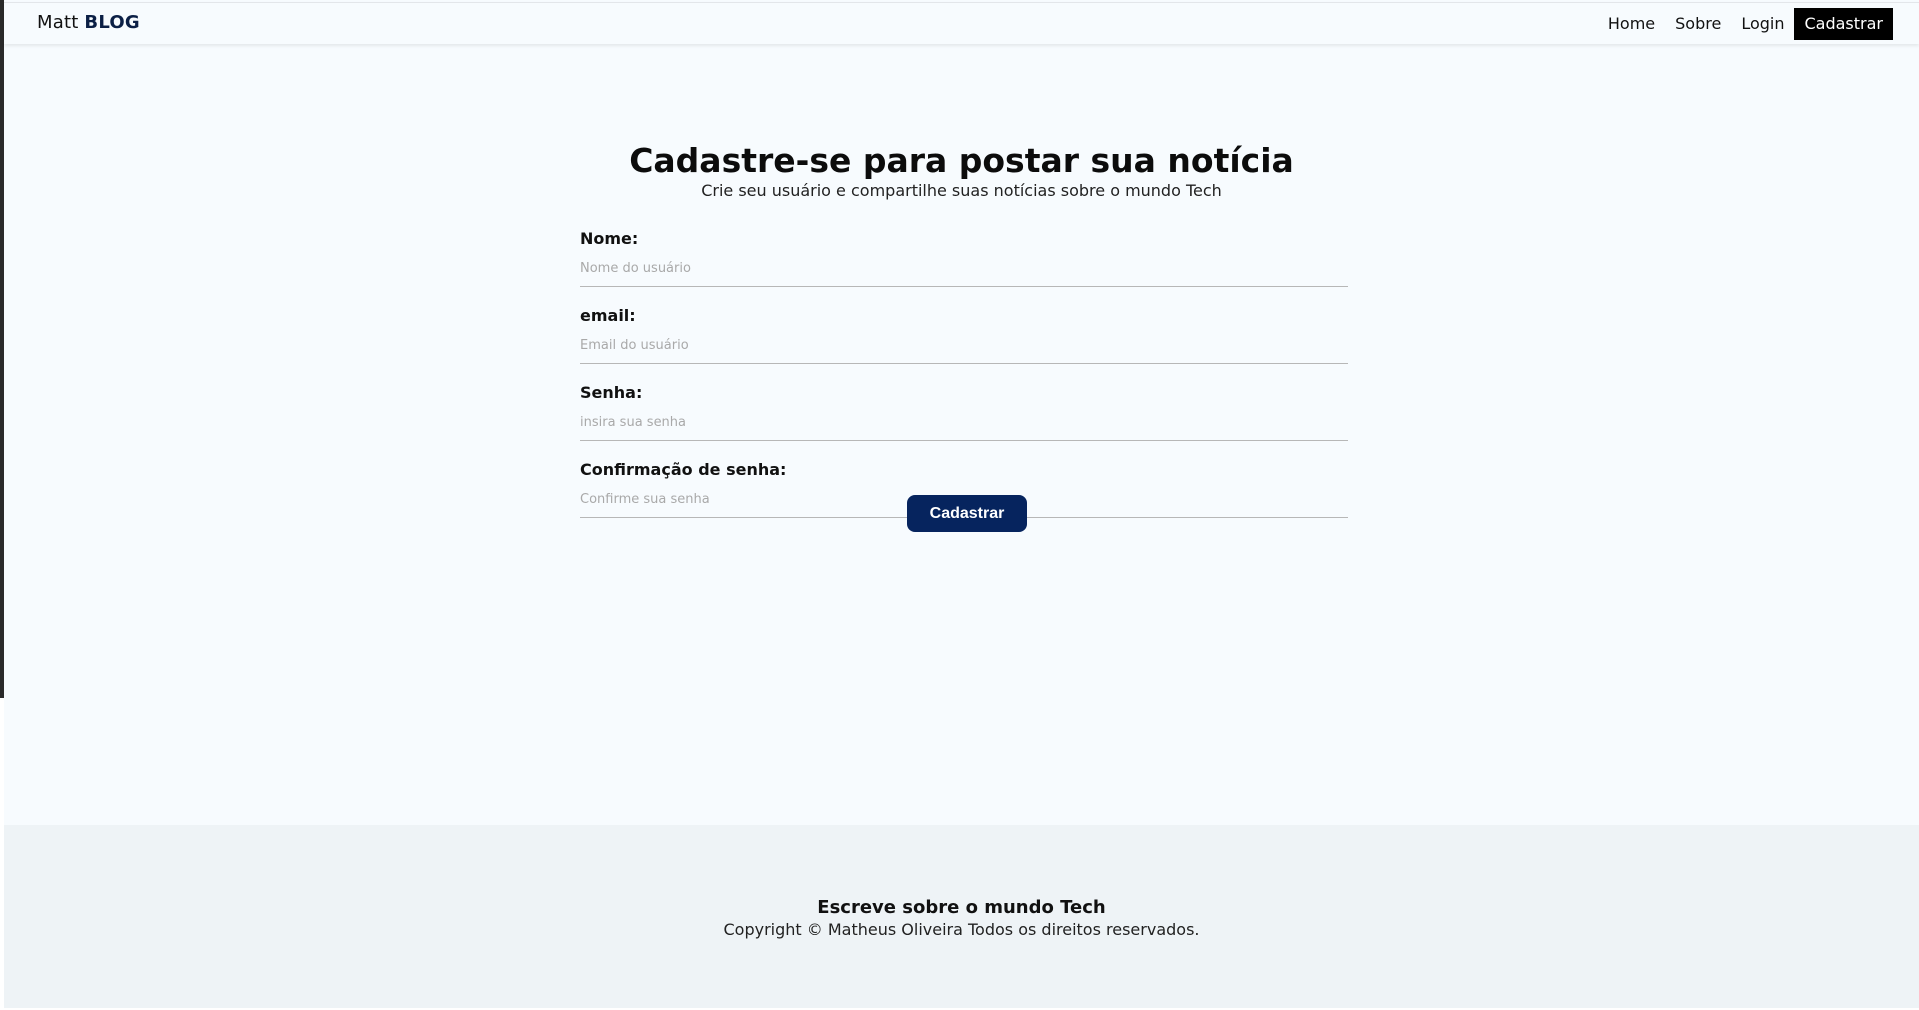 The height and width of the screenshot is (1010, 1919). What do you see at coordinates (961, 23) in the screenshot?
I see `navbar: Matt BLOG Home Sobre Login Cadastrar` at bounding box center [961, 23].